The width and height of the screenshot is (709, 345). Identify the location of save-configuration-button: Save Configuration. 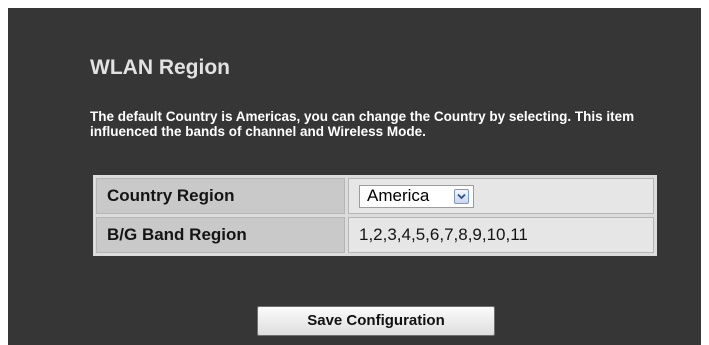
(376, 321).